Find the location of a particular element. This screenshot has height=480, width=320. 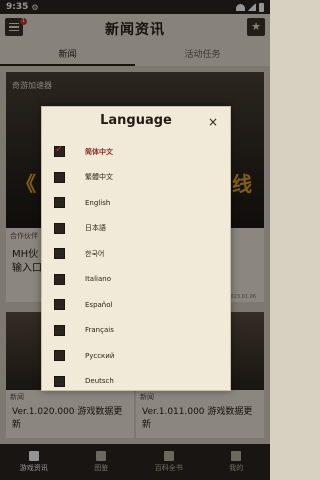

language-option: 繁體中文 is located at coordinates (134, 178).